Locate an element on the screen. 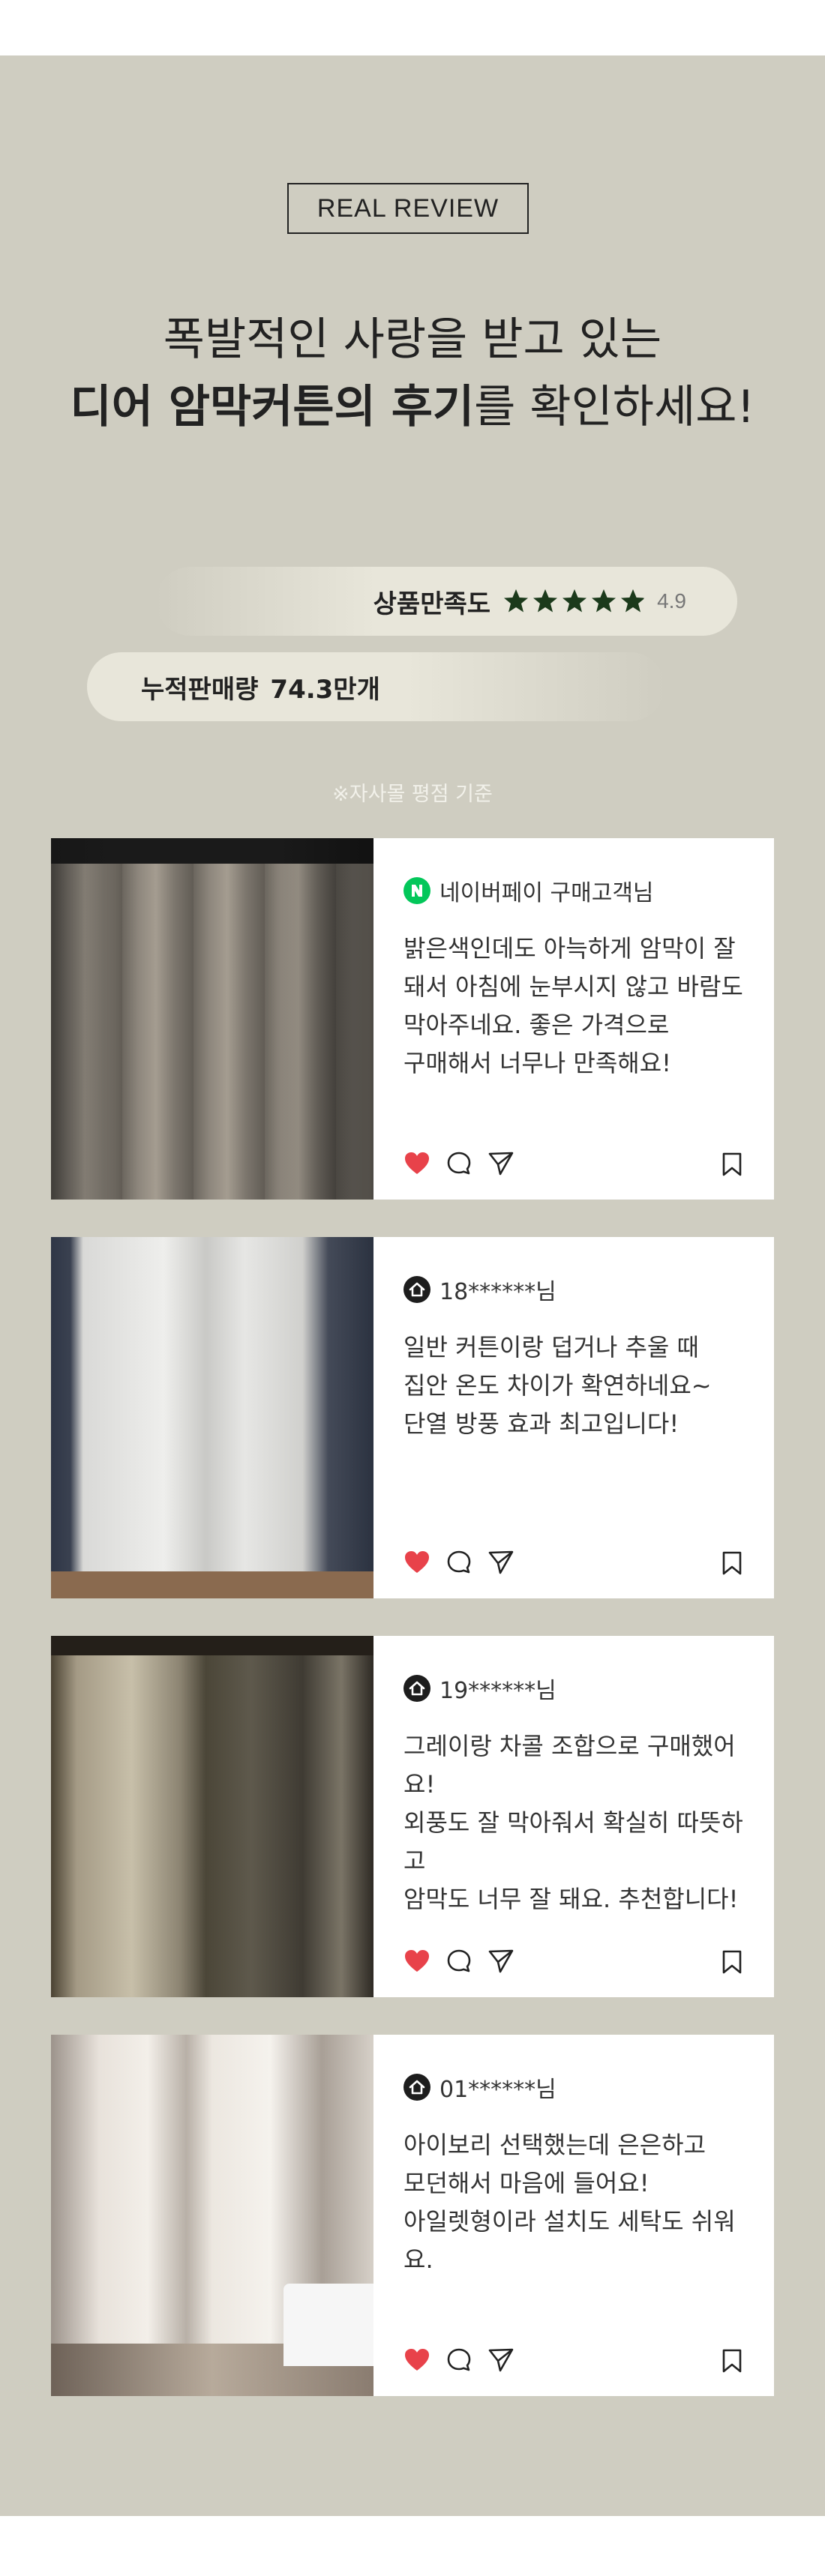 This screenshot has height=2576, width=825. reviewer: 01******님 is located at coordinates (574, 2087).